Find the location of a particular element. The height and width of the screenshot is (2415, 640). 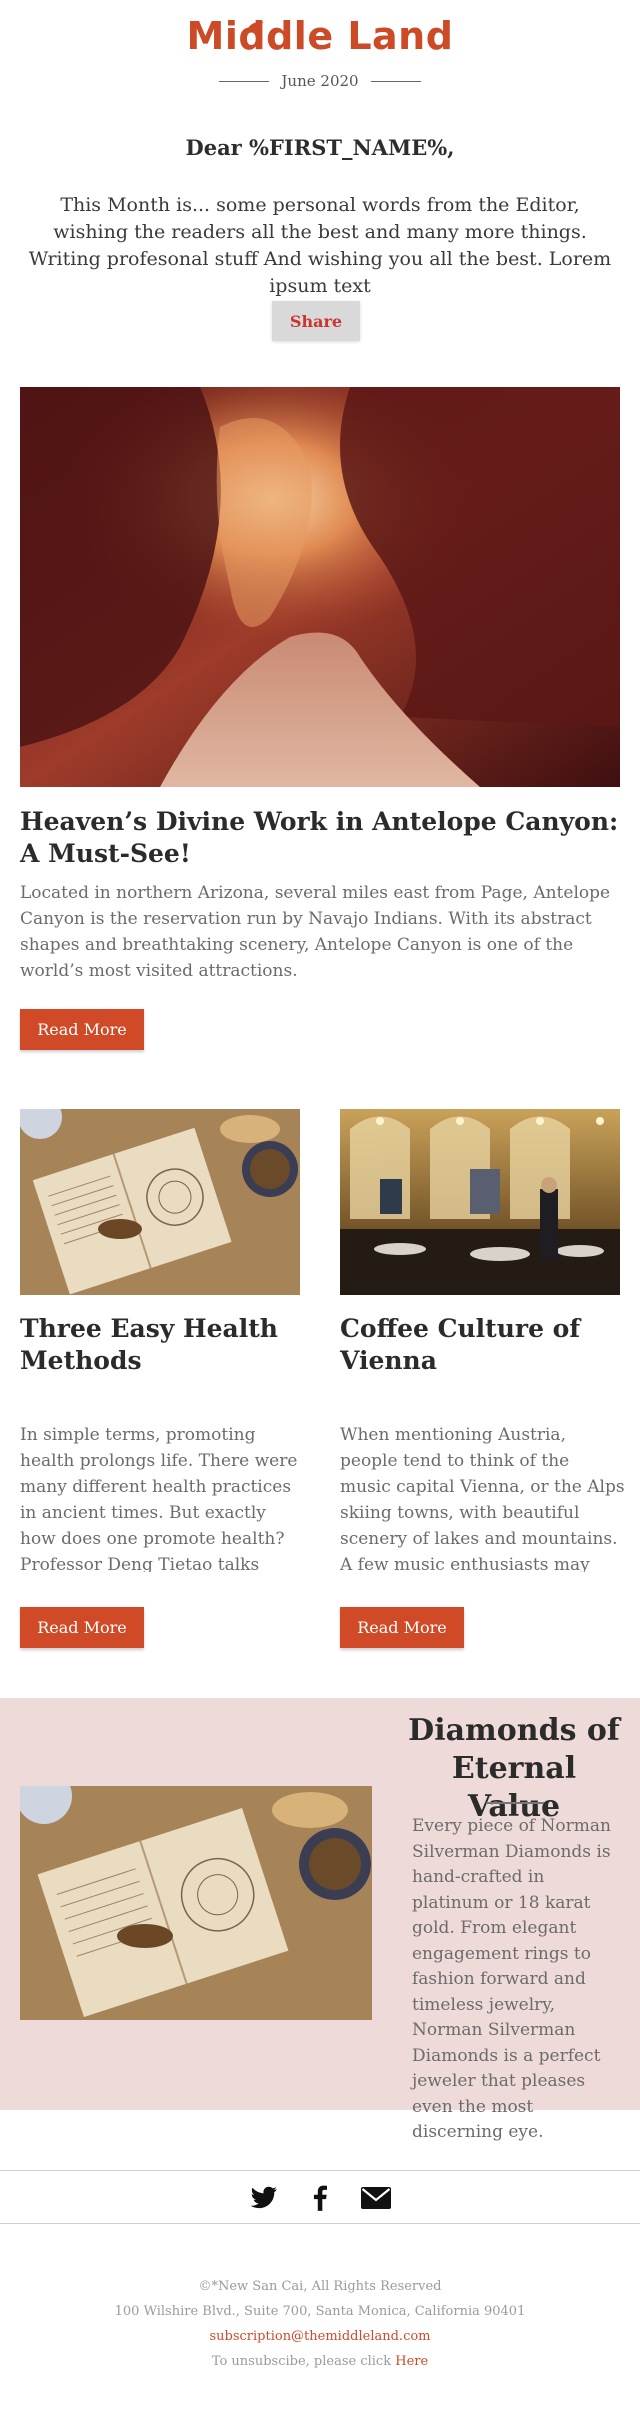

logo-text: Middle Land is located at coordinates (320, 36).